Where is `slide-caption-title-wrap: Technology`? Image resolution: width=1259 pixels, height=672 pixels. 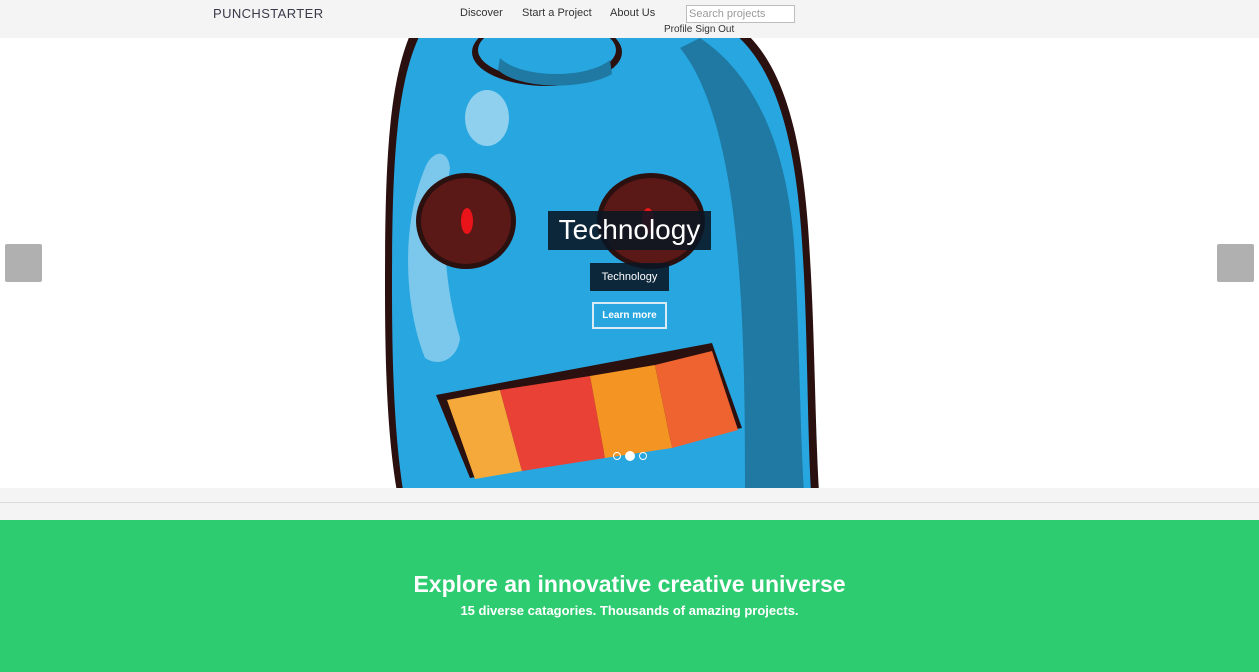
slide-caption-title-wrap: Technology is located at coordinates (629, 230).